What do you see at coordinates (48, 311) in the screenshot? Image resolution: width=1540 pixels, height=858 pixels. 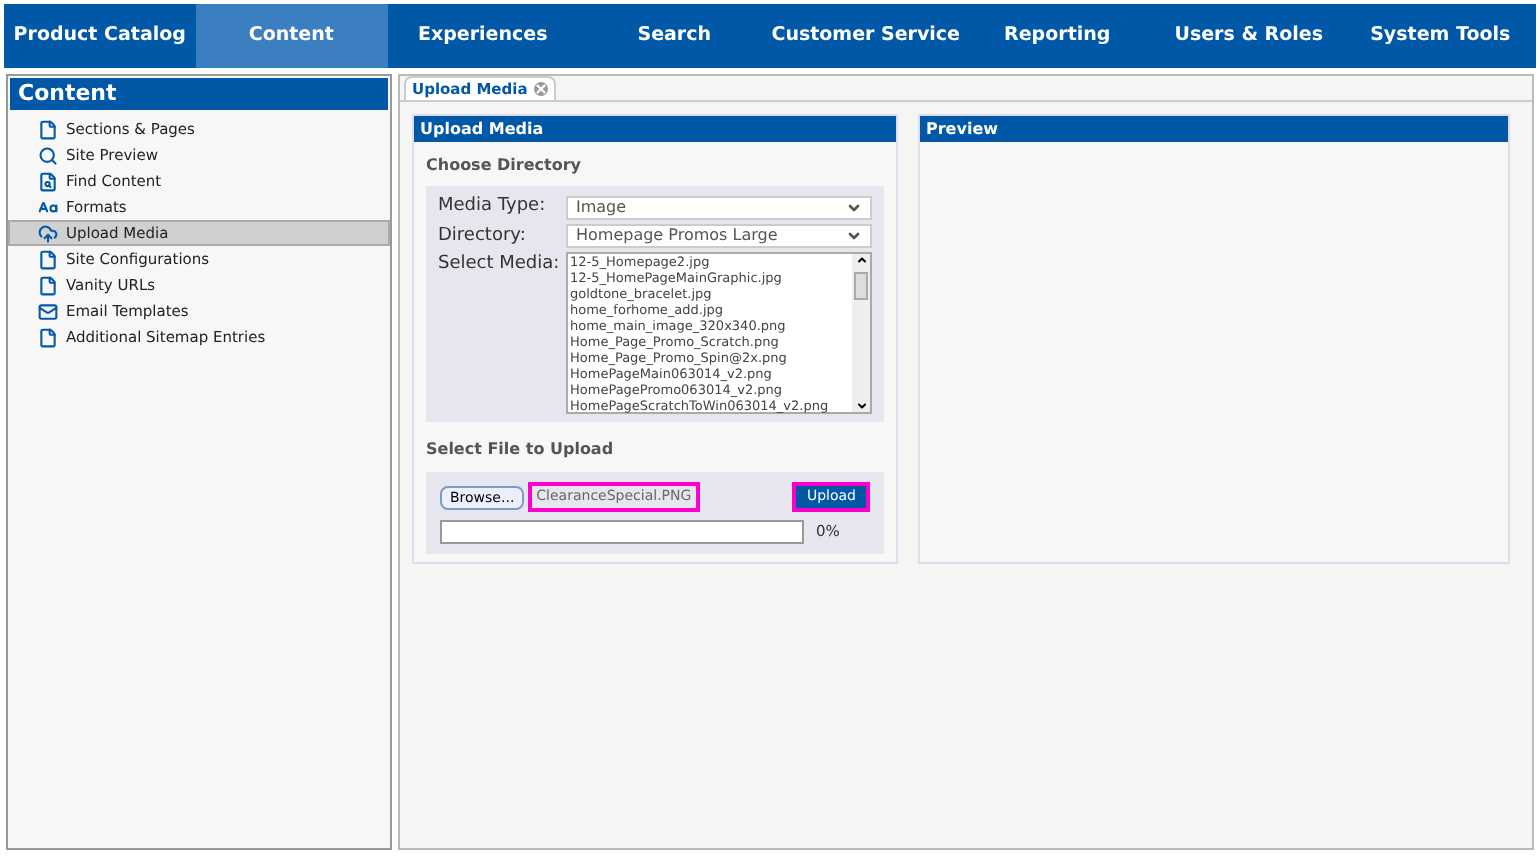 I see `envelope-icon` at bounding box center [48, 311].